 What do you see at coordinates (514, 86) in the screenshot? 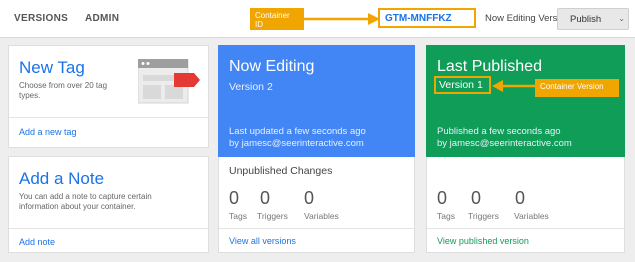
I see `left-arrow-icon` at bounding box center [514, 86].